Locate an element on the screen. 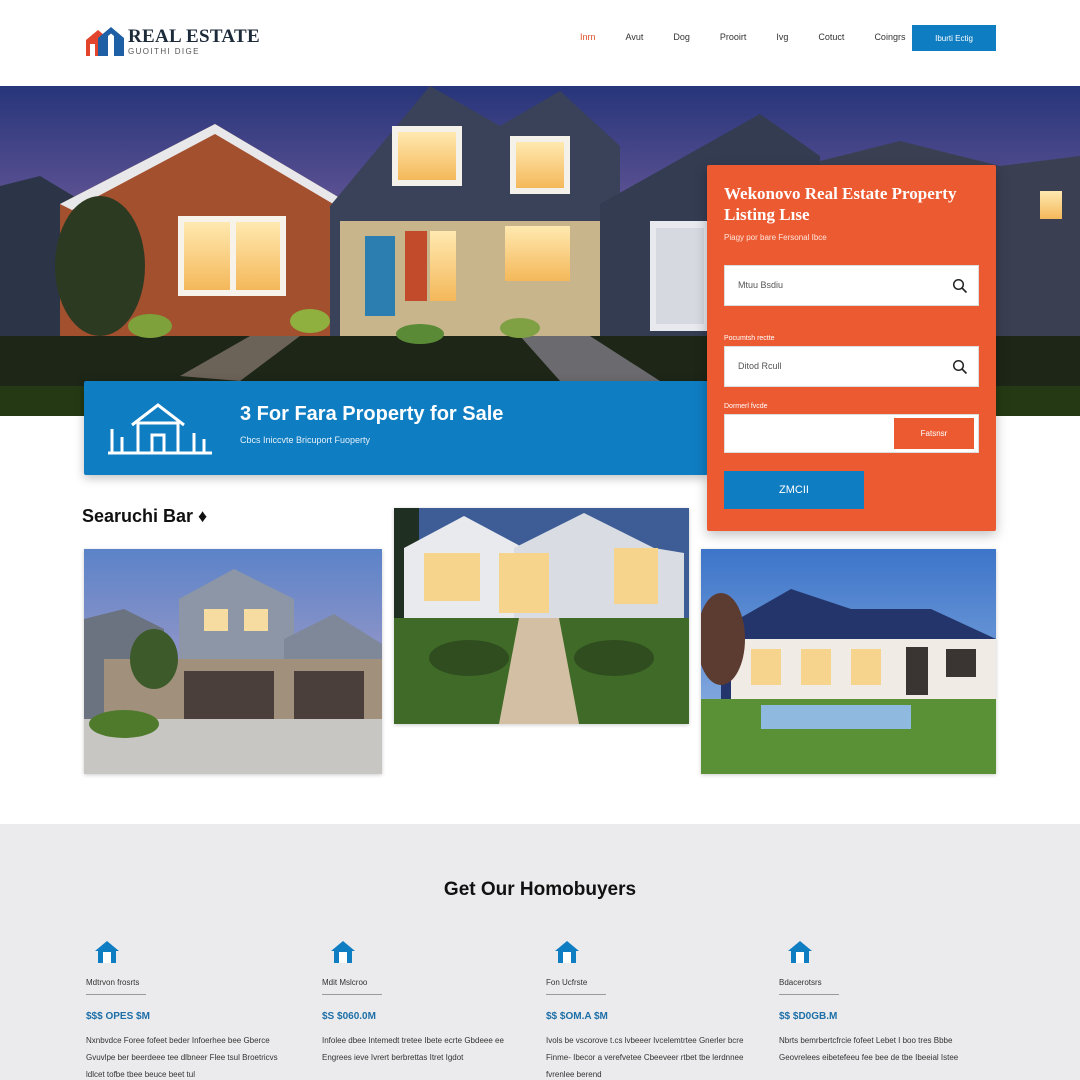 The height and width of the screenshot is (1080, 1080). feature-label: Mdit Mslcroo is located at coordinates (345, 982).